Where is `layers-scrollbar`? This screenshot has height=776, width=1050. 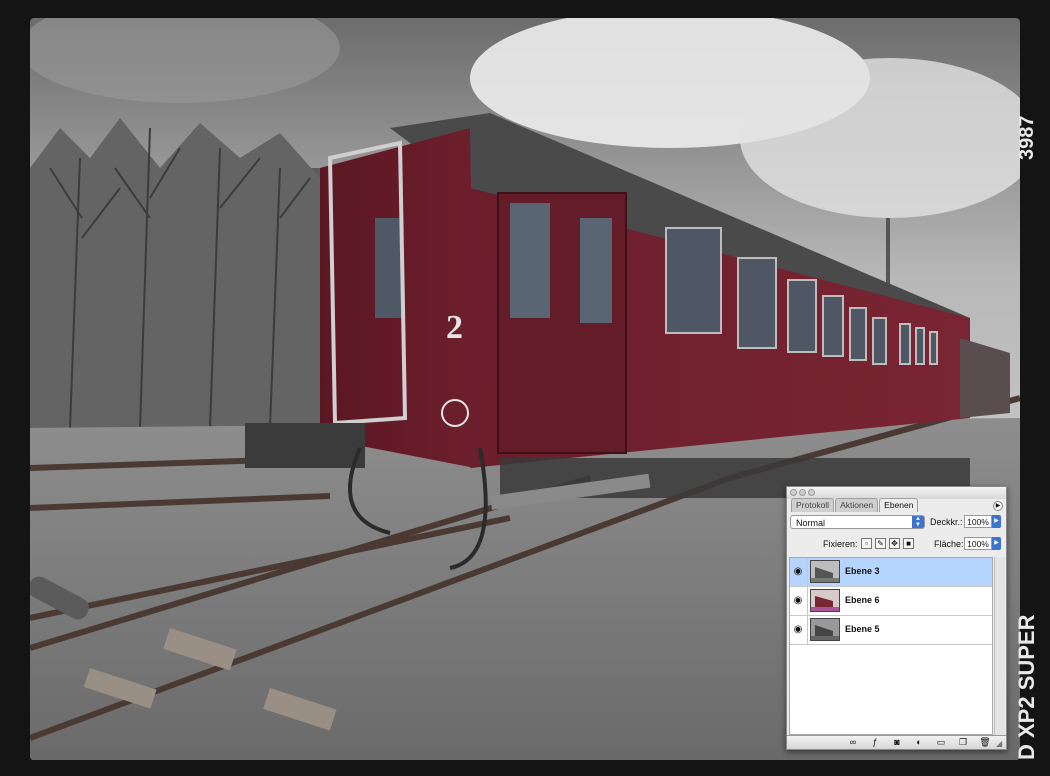
layers-scrollbar is located at coordinates (999, 646).